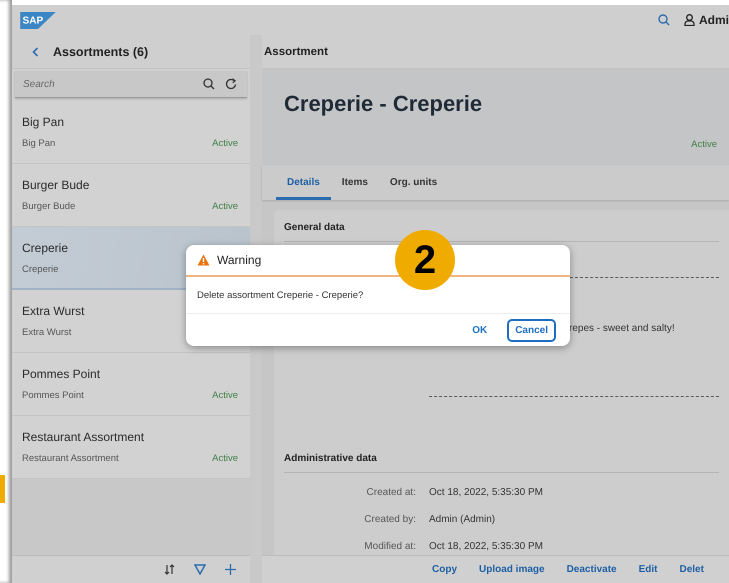 Image resolution: width=729 pixels, height=583 pixels. What do you see at coordinates (531, 330) in the screenshot?
I see `cancel-button: Cancel` at bounding box center [531, 330].